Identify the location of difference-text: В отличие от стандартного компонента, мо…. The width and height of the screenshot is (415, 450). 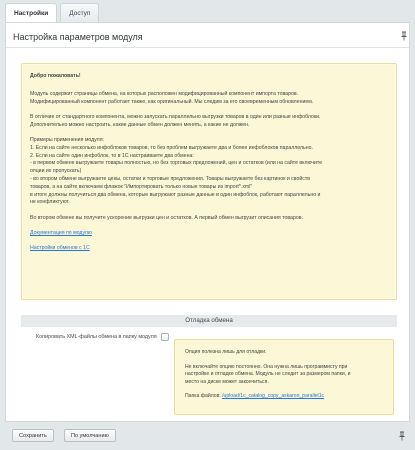
(209, 122).